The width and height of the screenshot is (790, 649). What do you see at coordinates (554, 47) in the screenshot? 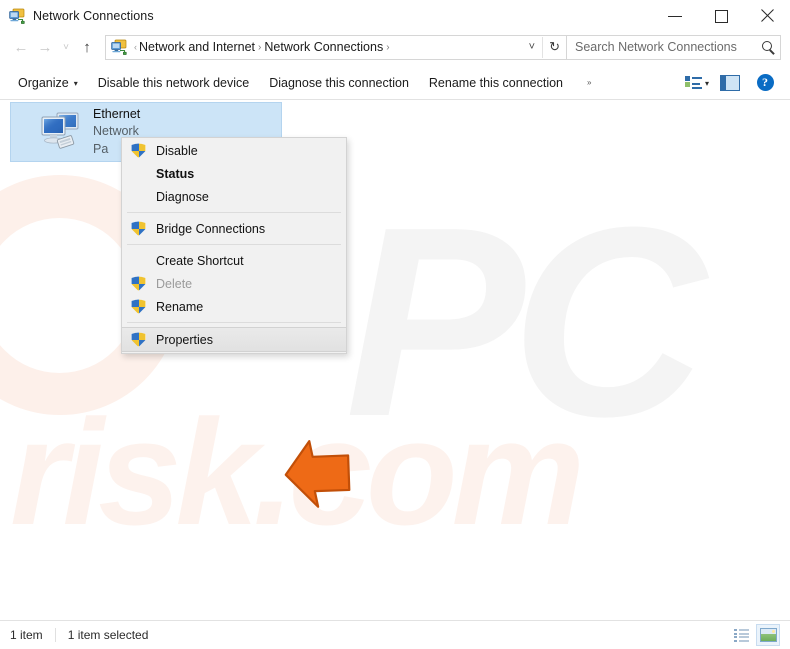
I see `refresh-icon: ↻` at bounding box center [554, 47].